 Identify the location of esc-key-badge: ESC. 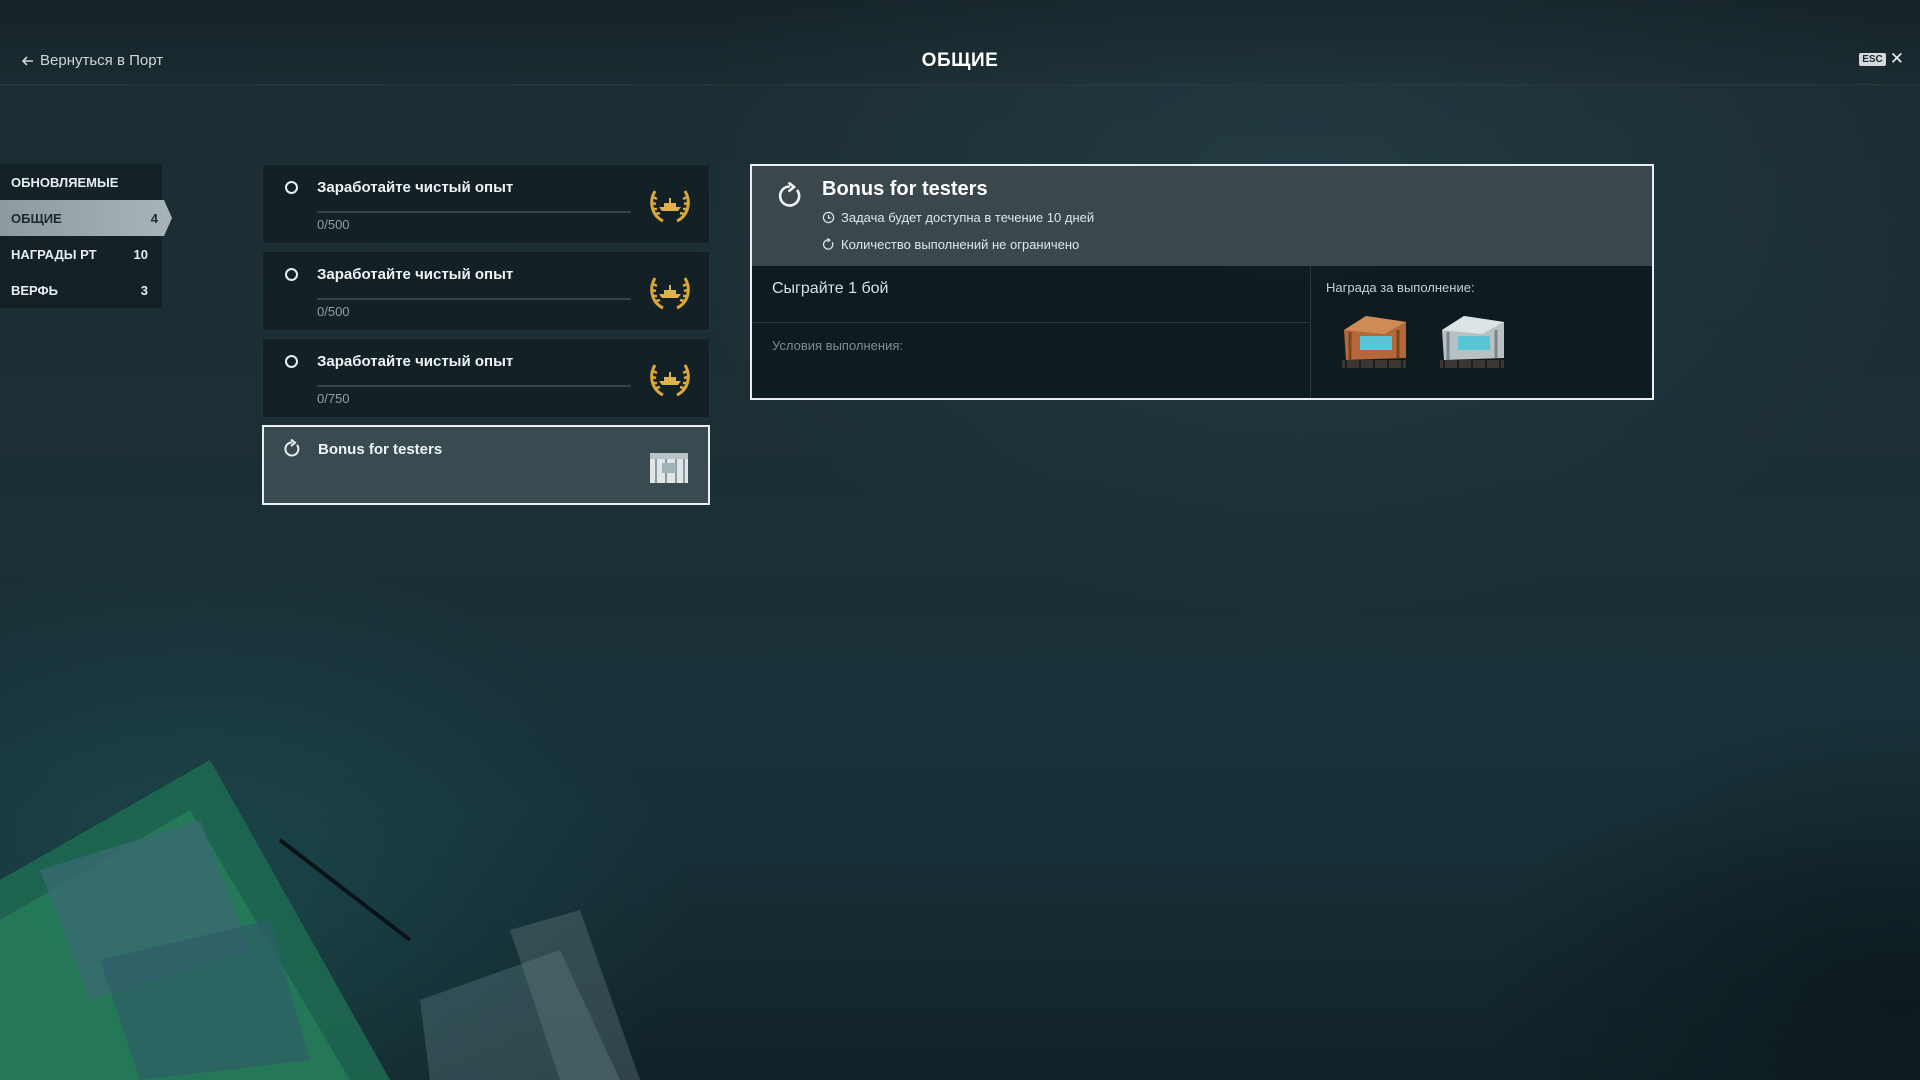
(1872, 59).